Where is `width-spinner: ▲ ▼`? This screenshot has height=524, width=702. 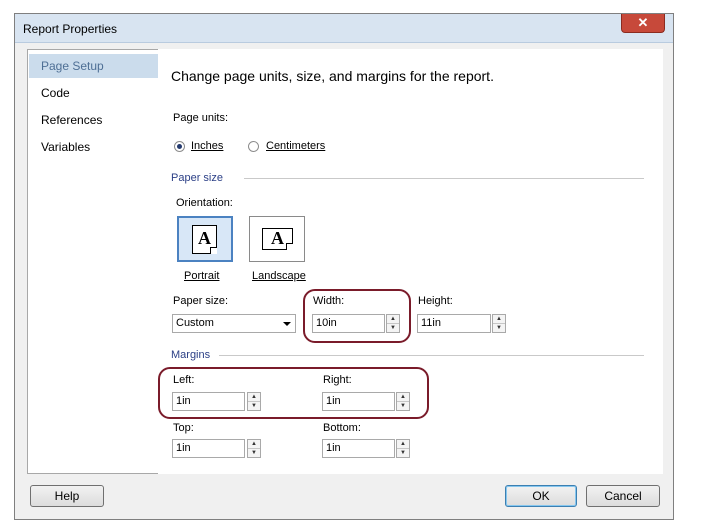 width-spinner: ▲ ▼ is located at coordinates (393, 323).